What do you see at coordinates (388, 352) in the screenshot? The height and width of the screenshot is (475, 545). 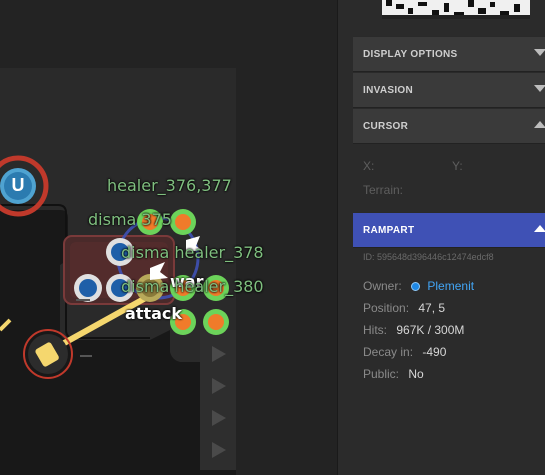 I see `decay-label: Decay in:` at bounding box center [388, 352].